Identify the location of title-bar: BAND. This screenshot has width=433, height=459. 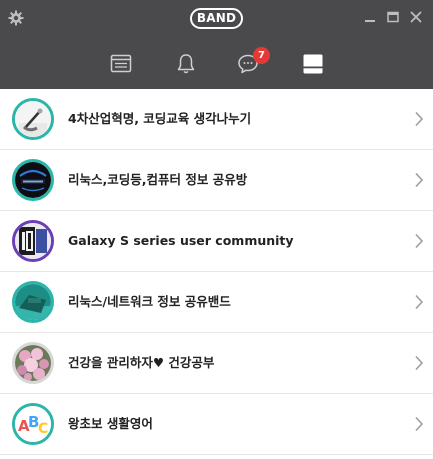
(216, 19).